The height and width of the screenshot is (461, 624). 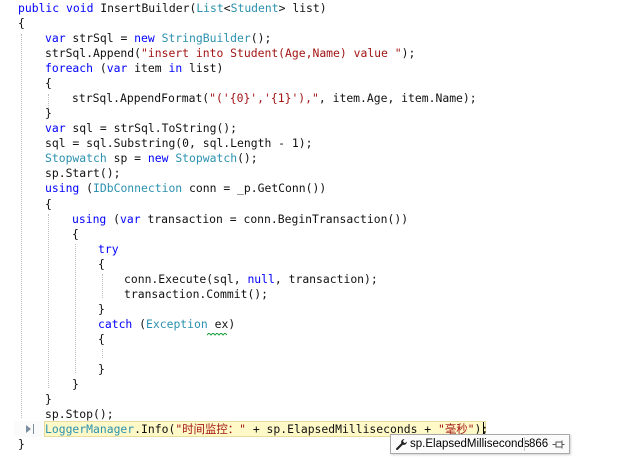 What do you see at coordinates (155, 429) in the screenshot?
I see `code-token: .Info(` at bounding box center [155, 429].